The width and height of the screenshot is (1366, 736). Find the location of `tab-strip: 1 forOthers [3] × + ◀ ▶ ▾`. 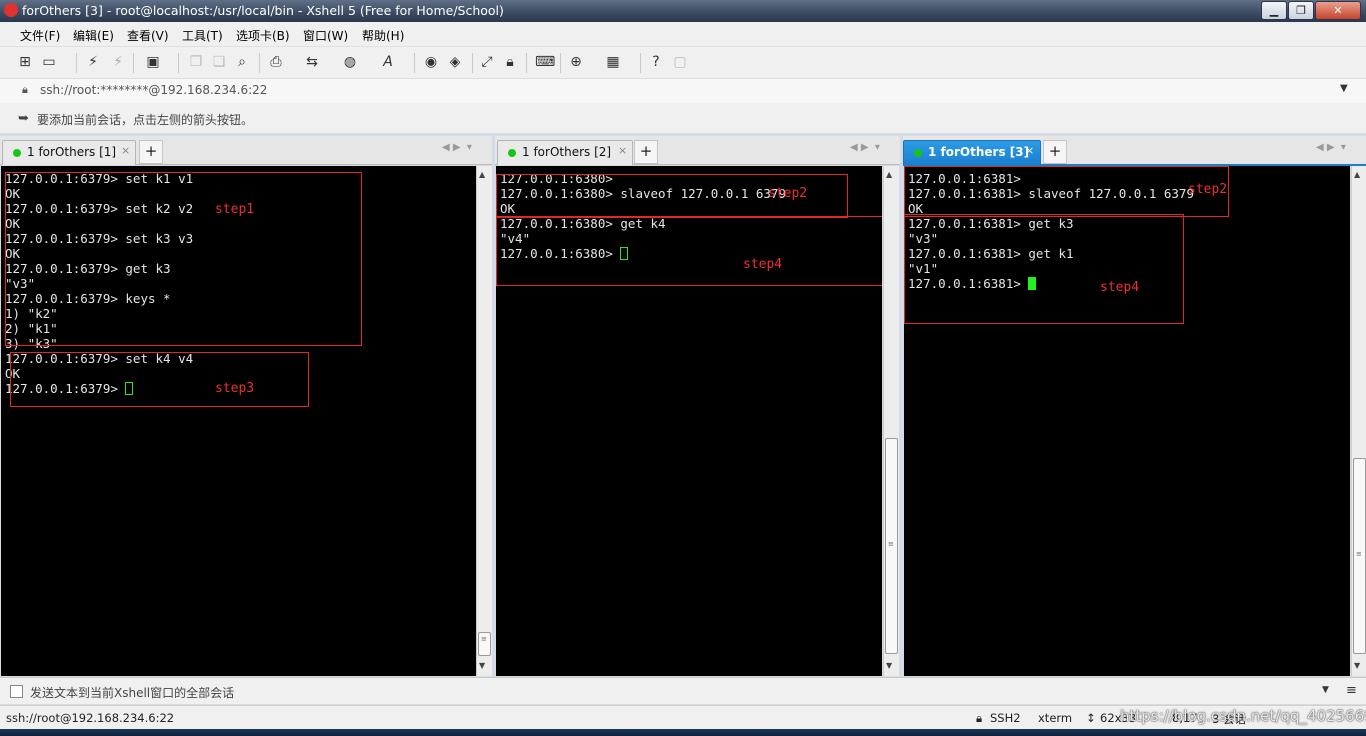

tab-strip: 1 forOthers [3] × + ◀ ▶ ▾ is located at coordinates (1134, 151).